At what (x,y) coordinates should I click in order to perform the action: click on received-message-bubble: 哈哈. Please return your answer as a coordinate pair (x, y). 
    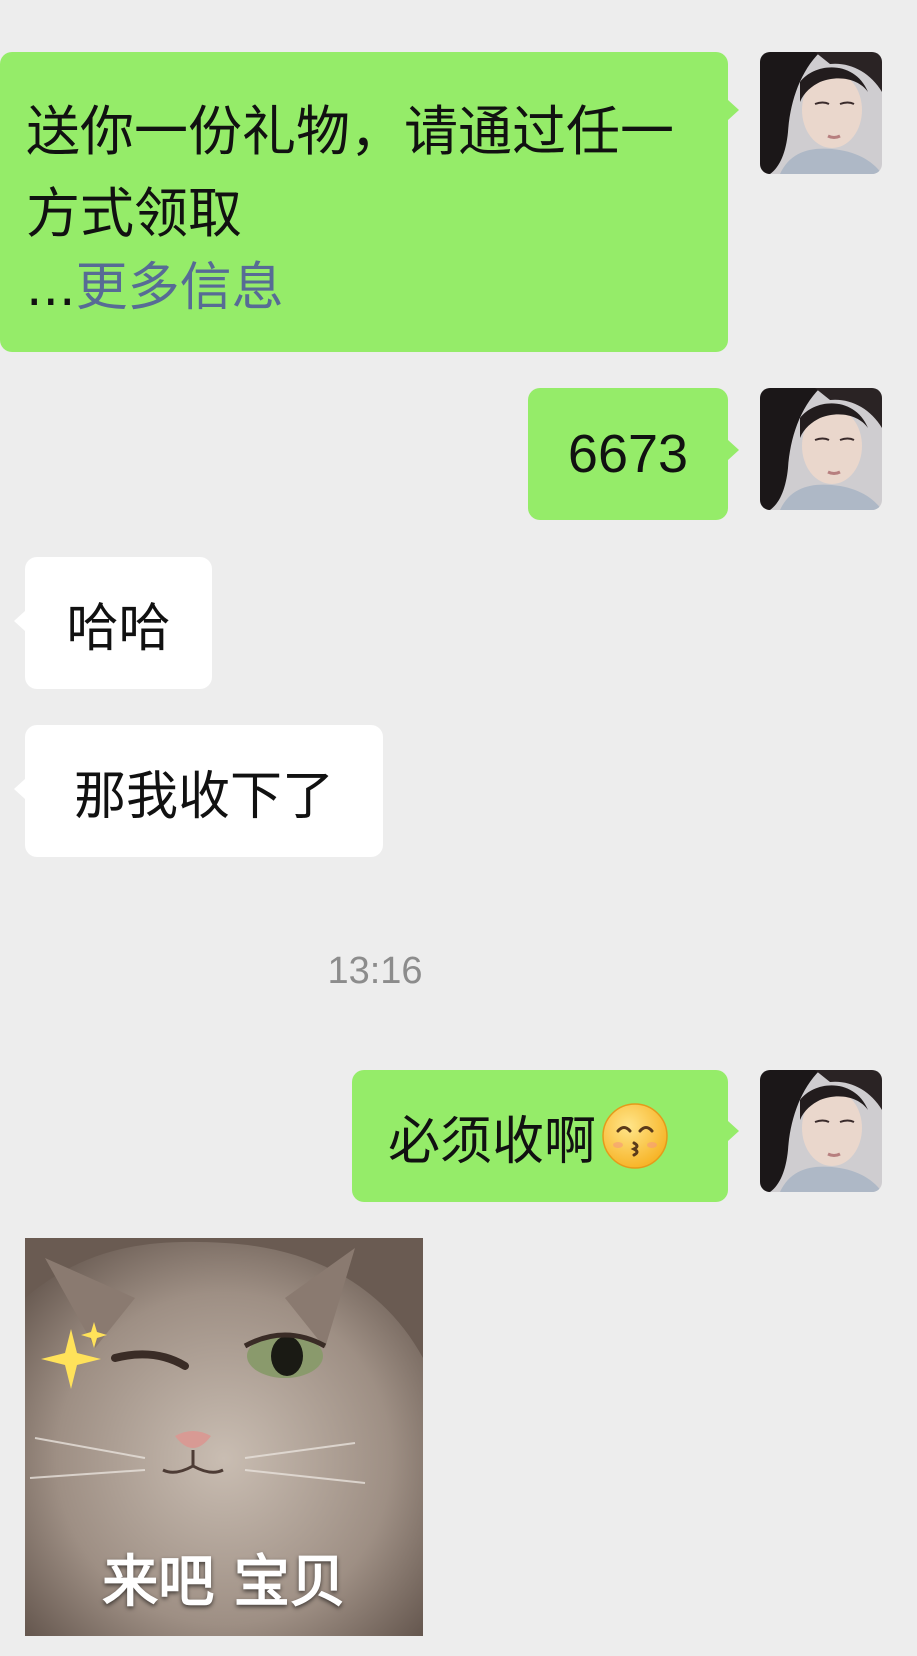
    Looking at the image, I should click on (118, 623).